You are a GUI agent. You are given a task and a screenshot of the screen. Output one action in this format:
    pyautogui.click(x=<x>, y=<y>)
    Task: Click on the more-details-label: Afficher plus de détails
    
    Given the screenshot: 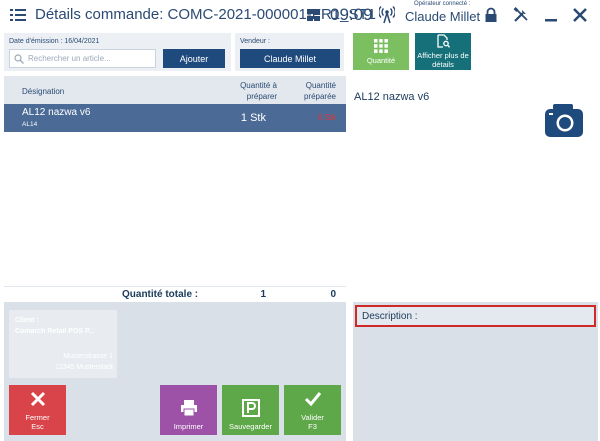 What is the action you would take?
    pyautogui.click(x=443, y=60)
    